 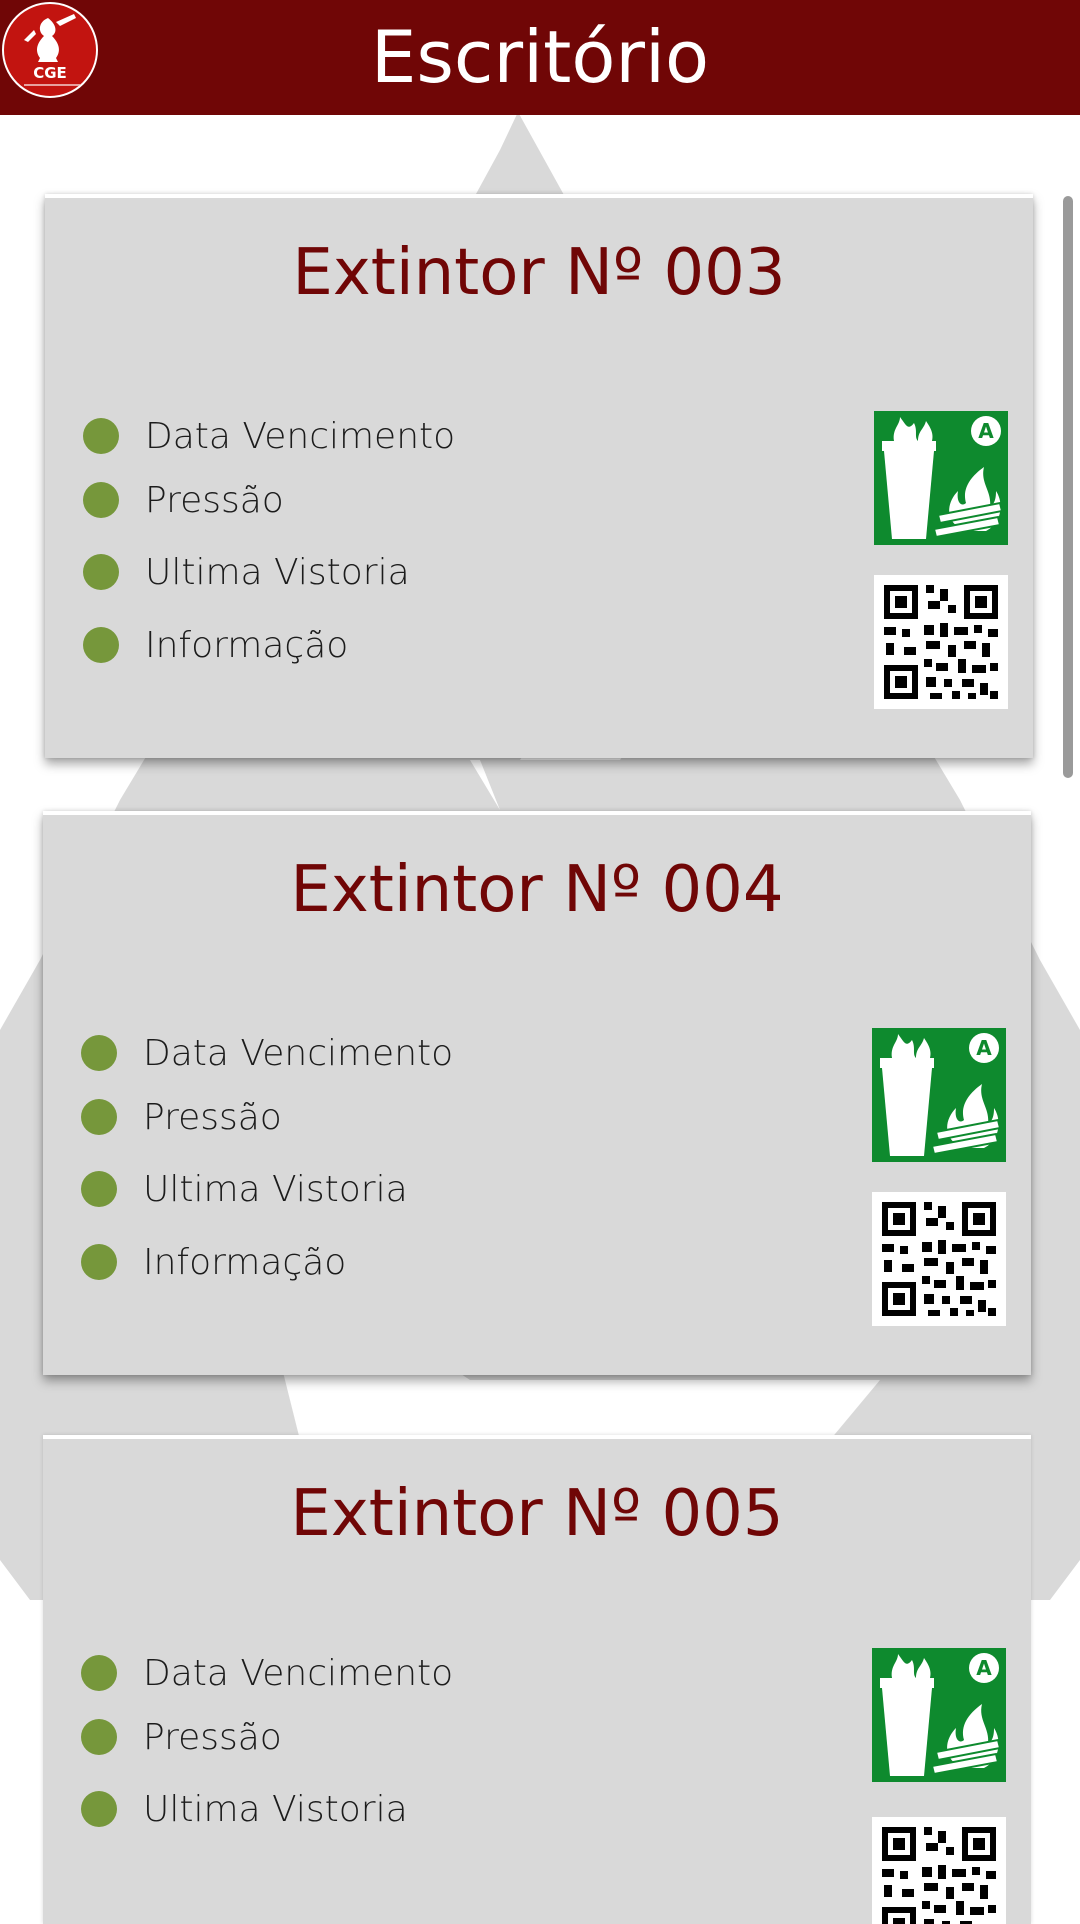 What do you see at coordinates (537, 890) in the screenshot?
I see `card-title: Extintor Nº 004` at bounding box center [537, 890].